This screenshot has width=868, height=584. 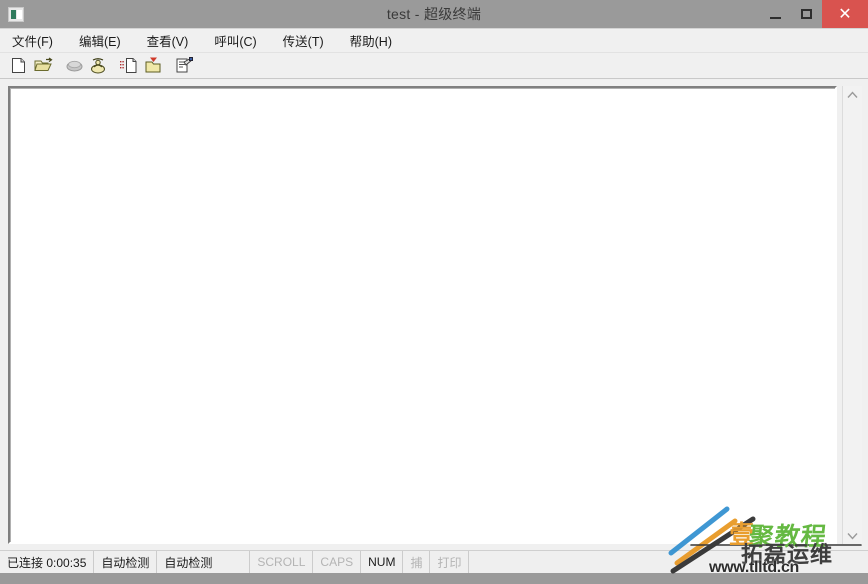 What do you see at coordinates (434, 41) in the screenshot?
I see `menu-bar: 文件(F) 编辑(E) 查看(V) 呼叫(C) 传送(T) 帮助(H)` at bounding box center [434, 41].